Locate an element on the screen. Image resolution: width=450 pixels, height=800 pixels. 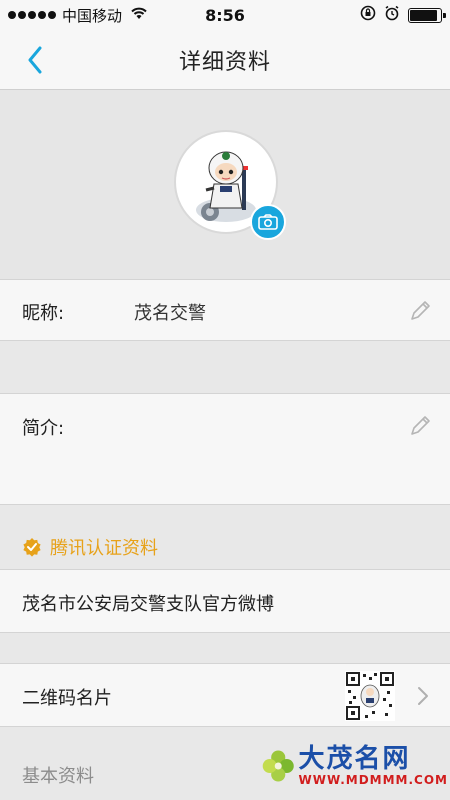
verification-header: 腾讯认证资料 is located at coordinates (90, 547).